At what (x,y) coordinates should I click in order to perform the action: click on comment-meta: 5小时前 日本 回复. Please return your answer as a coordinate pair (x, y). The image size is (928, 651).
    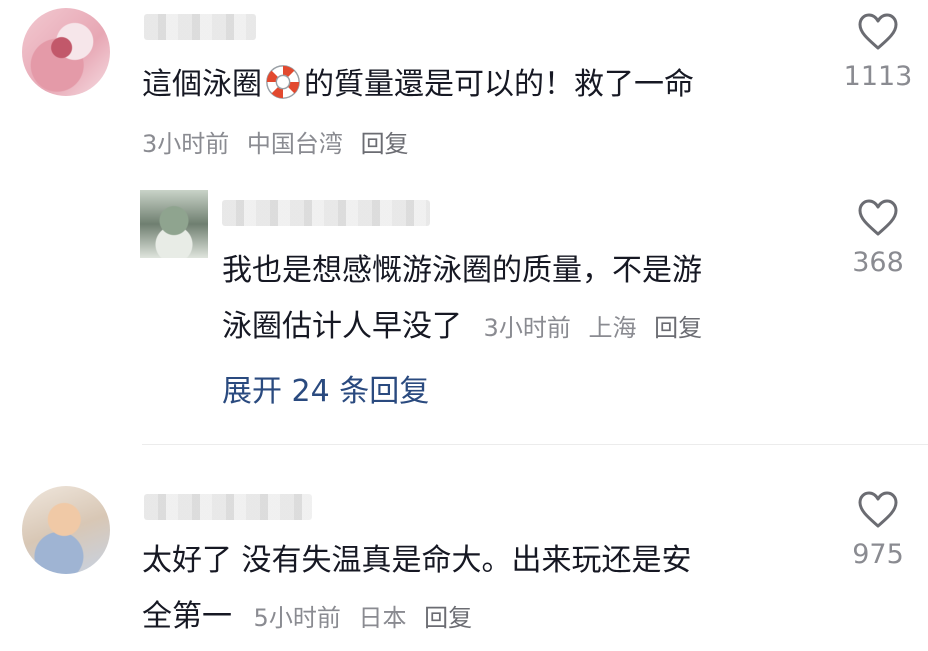
    Looking at the image, I should click on (363, 618).